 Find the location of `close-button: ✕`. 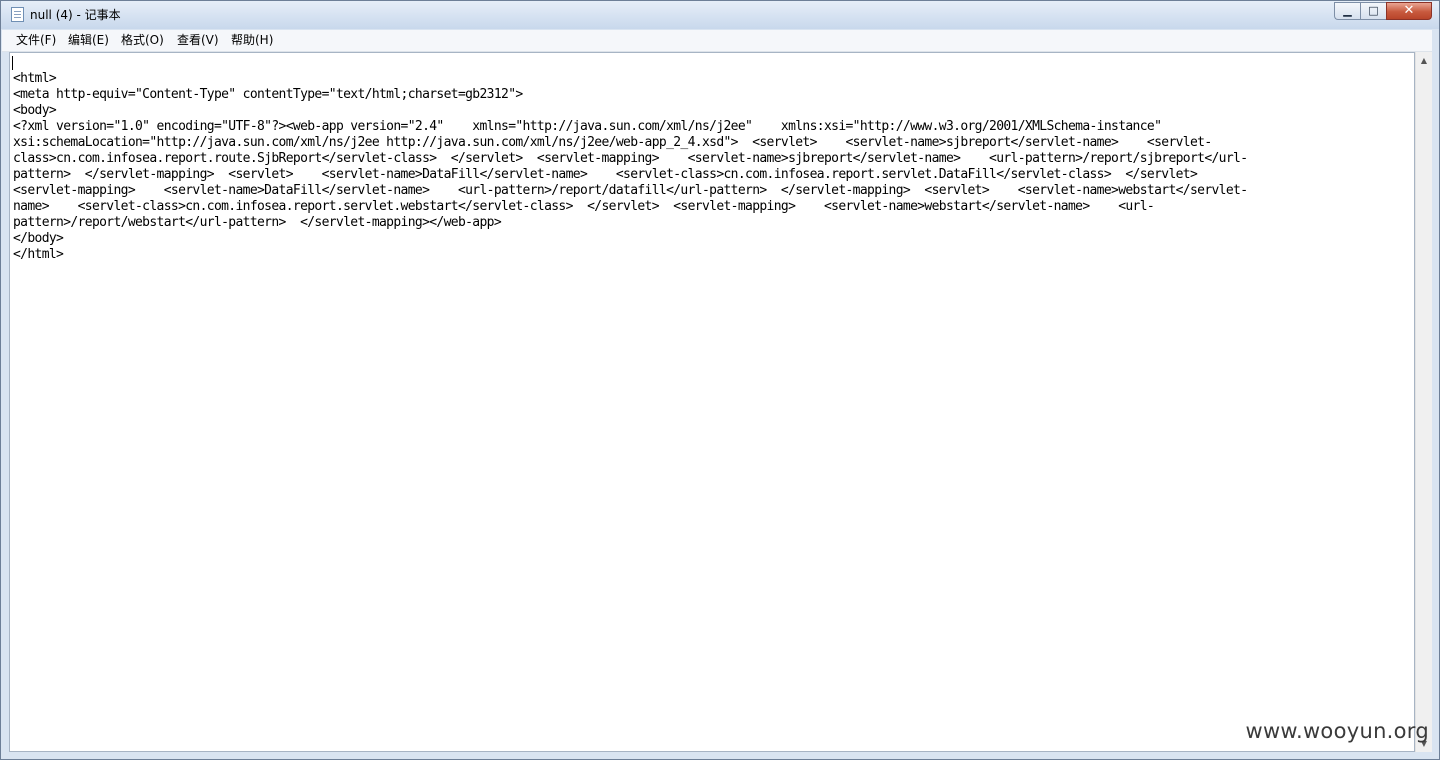

close-button: ✕ is located at coordinates (1409, 11).